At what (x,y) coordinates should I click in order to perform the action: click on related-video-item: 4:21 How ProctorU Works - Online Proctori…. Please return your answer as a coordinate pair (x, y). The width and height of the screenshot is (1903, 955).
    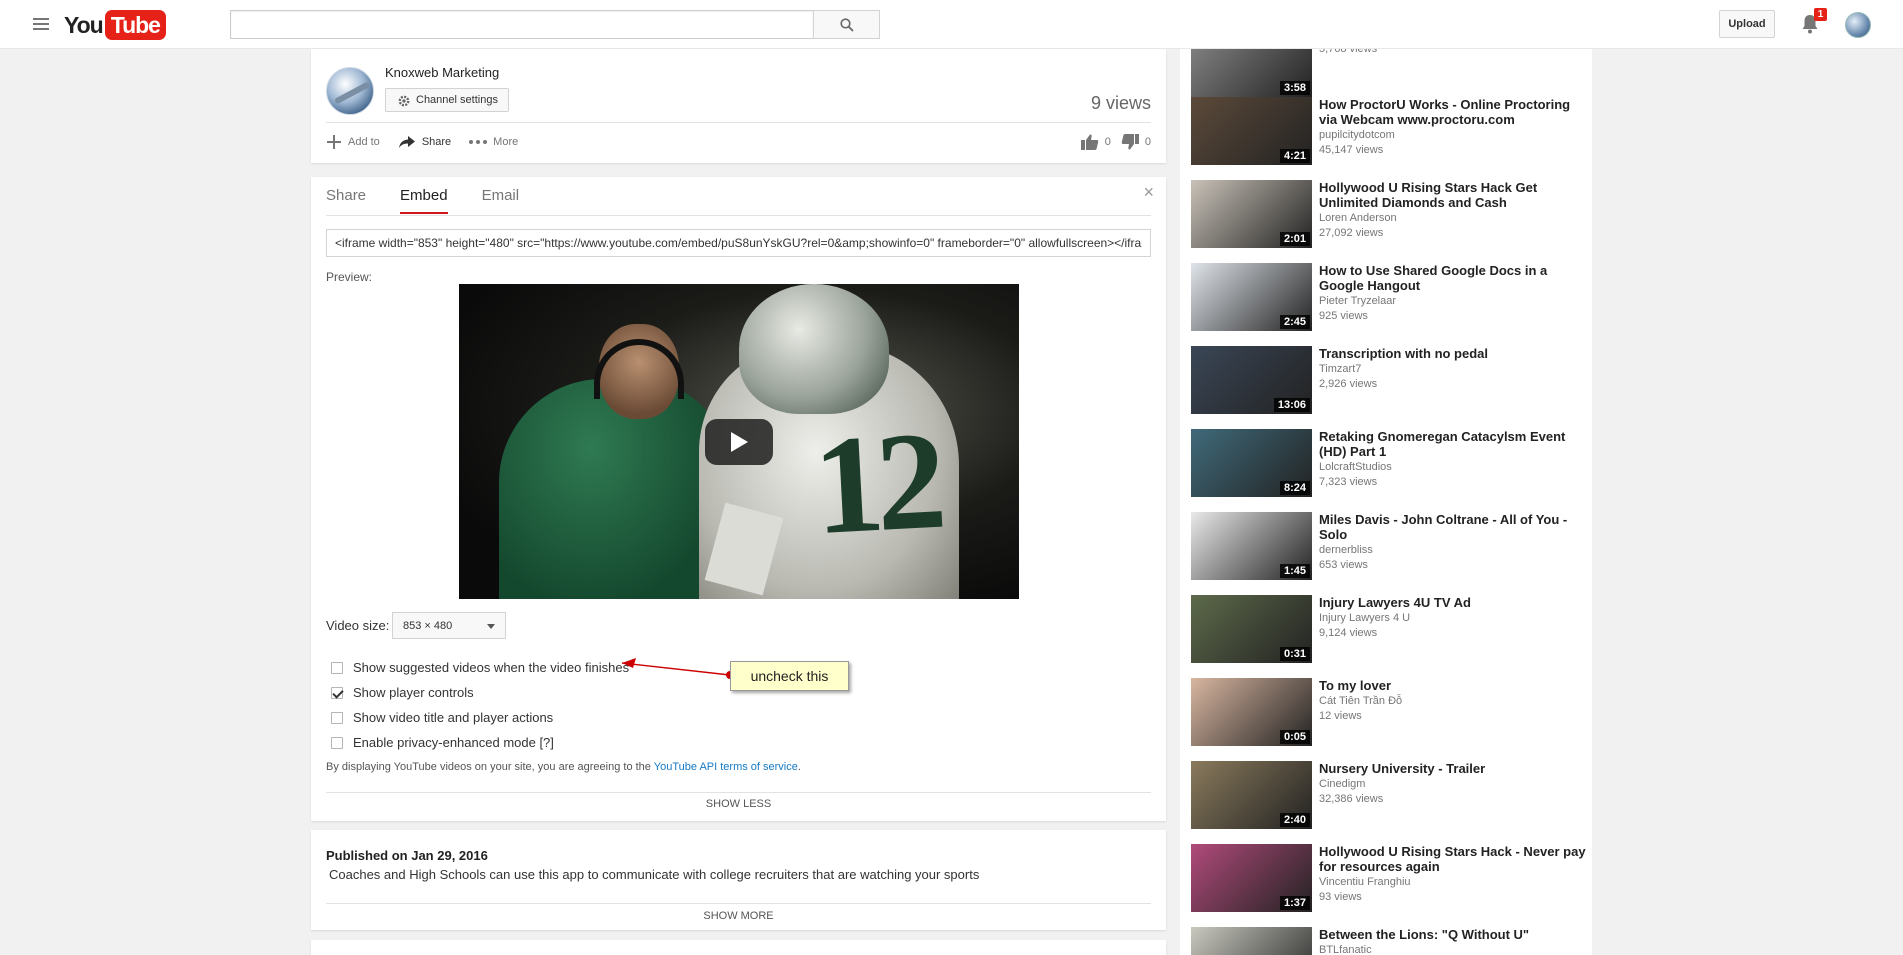
    Looking at the image, I should click on (1391, 132).